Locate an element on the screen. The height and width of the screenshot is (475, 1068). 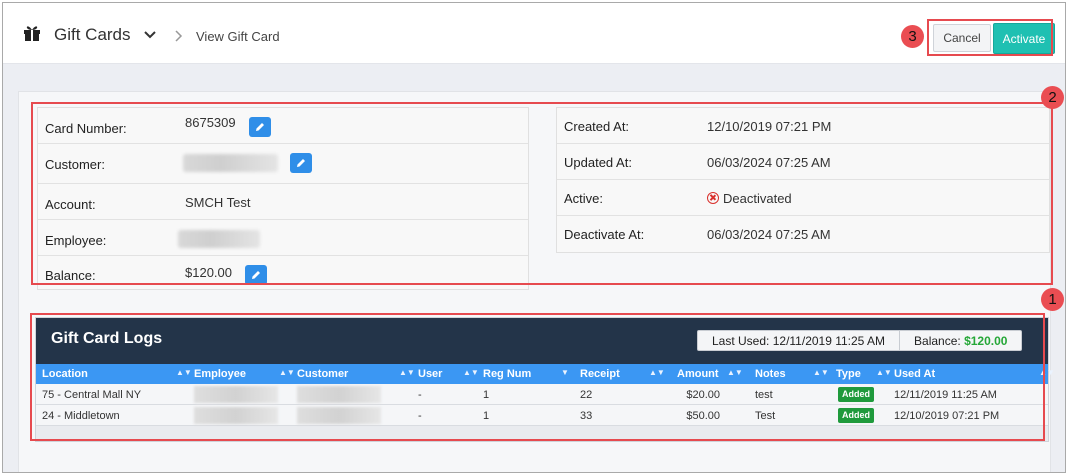
active-row: Active: Deactivated is located at coordinates (803, 198).